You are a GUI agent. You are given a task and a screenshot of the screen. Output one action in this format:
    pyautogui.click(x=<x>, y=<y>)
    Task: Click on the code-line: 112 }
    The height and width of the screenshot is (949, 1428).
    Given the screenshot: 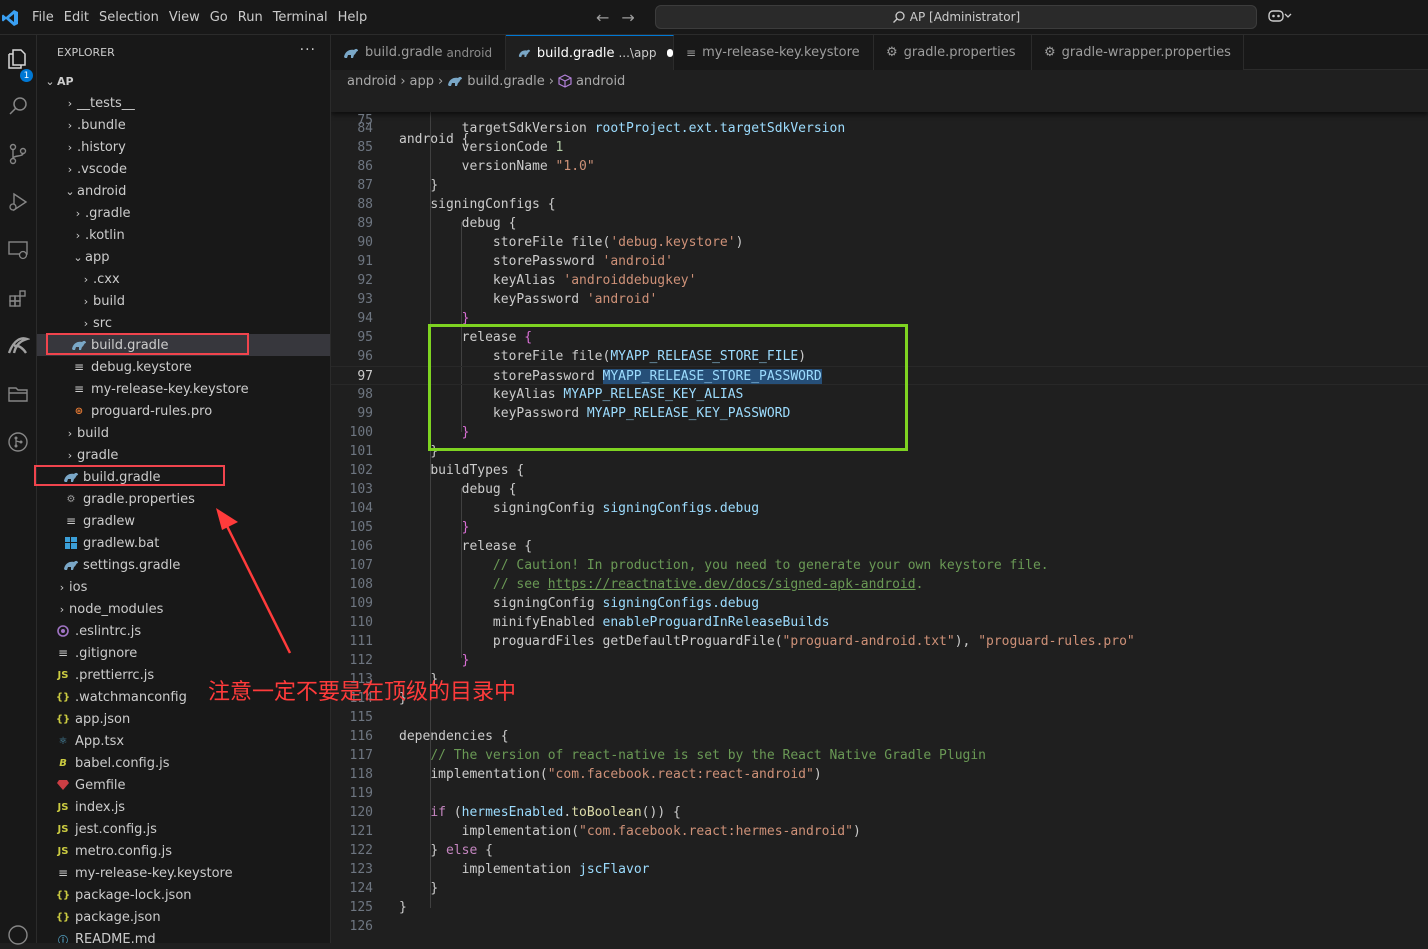 What is the action you would take?
    pyautogui.click(x=879, y=660)
    